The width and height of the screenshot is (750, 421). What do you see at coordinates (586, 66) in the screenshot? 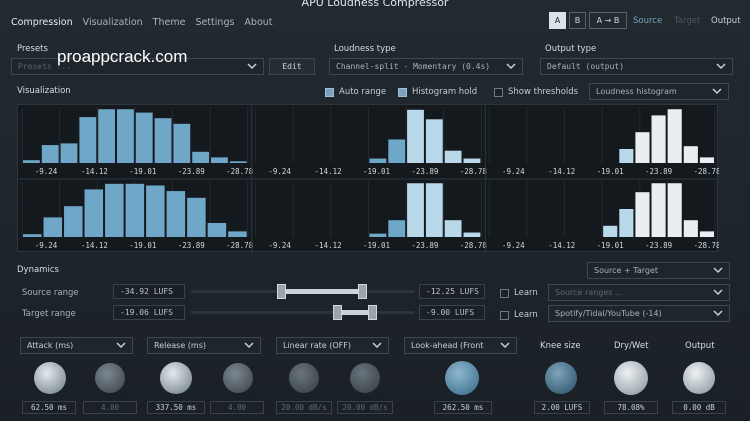
I see `output-type-value: Default (output)` at bounding box center [586, 66].